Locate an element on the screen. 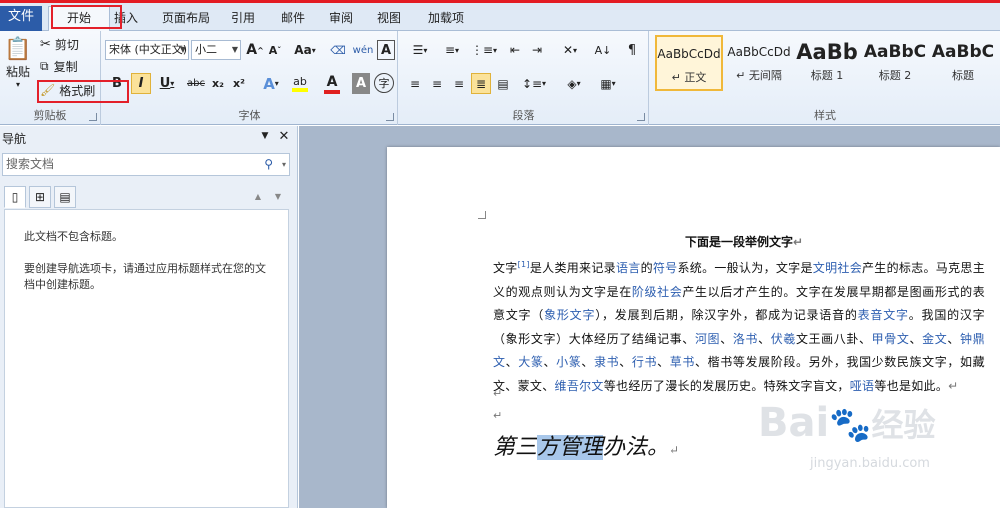  browse-pages-tab: ⊞ is located at coordinates (40, 197).